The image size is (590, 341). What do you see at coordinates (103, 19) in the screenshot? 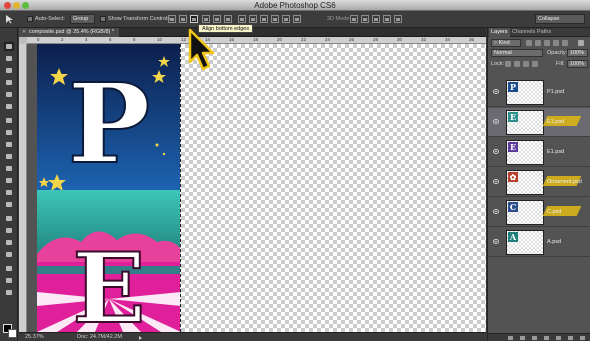
I see `show-transform-checkbox` at bounding box center [103, 19].